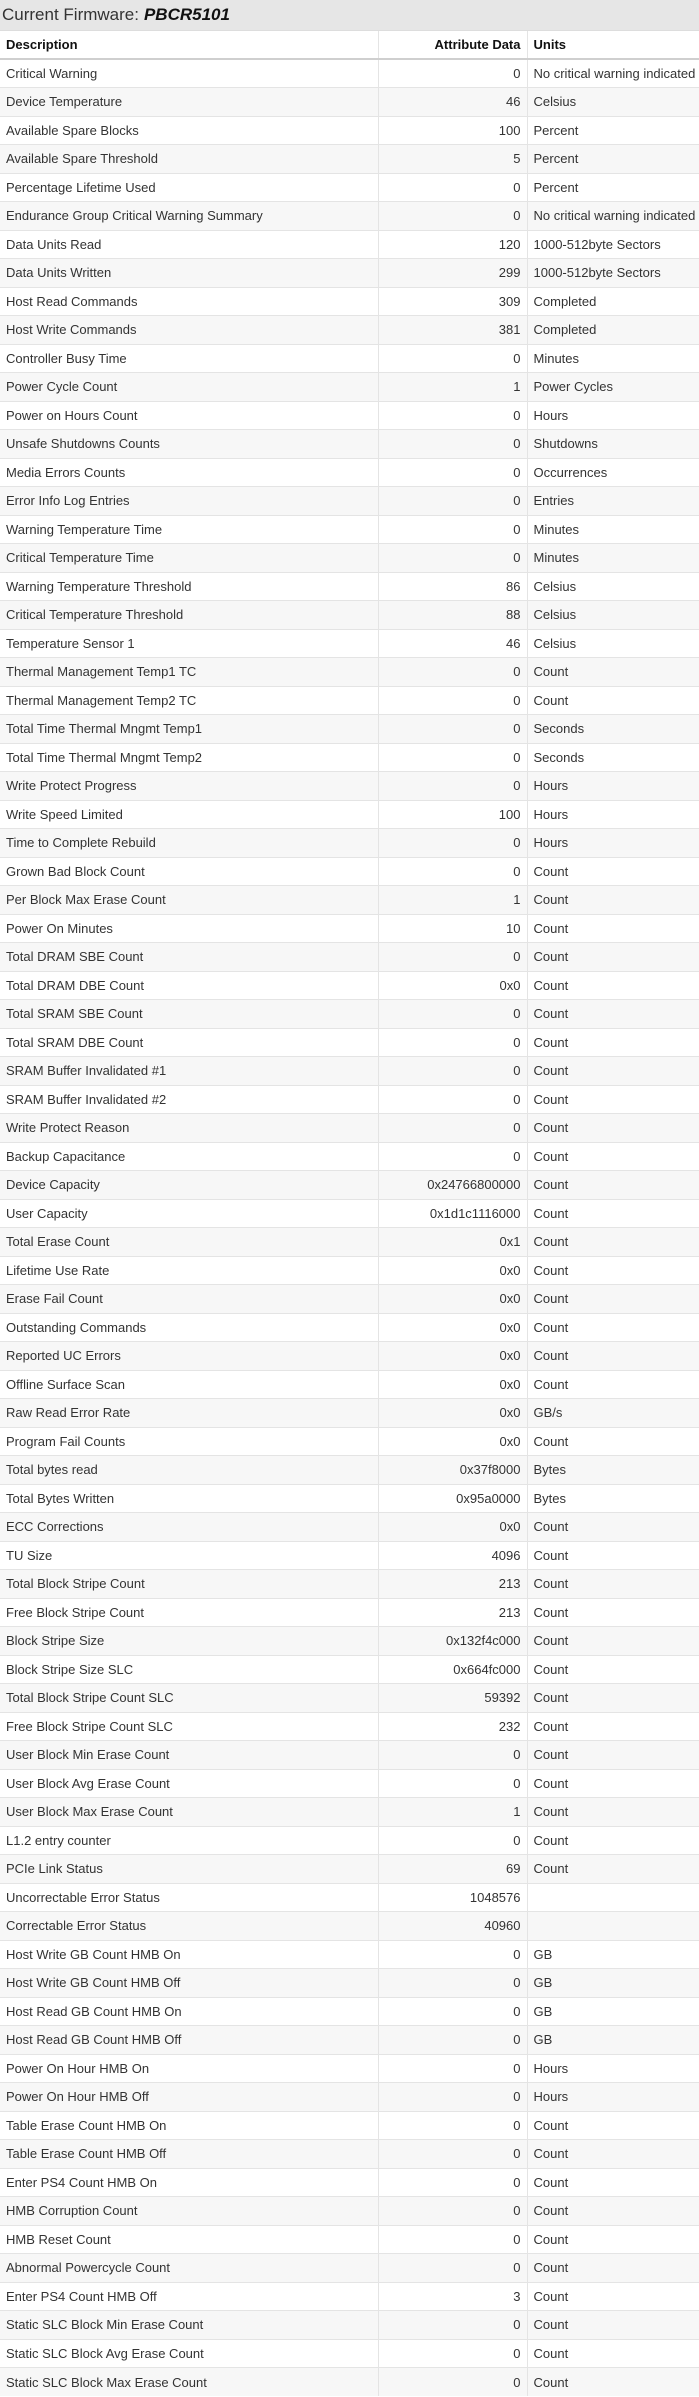  What do you see at coordinates (613, 472) in the screenshot?
I see `row-units: Occurrences` at bounding box center [613, 472].